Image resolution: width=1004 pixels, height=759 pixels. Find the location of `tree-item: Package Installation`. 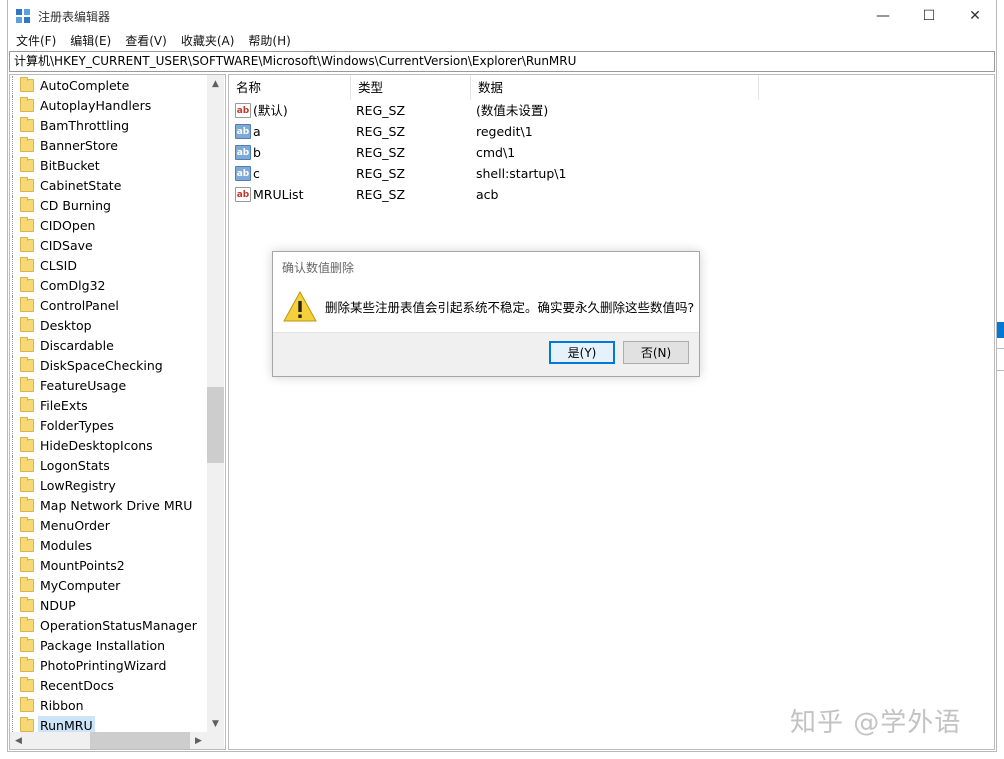

tree-item: Package Installation is located at coordinates (108, 646).